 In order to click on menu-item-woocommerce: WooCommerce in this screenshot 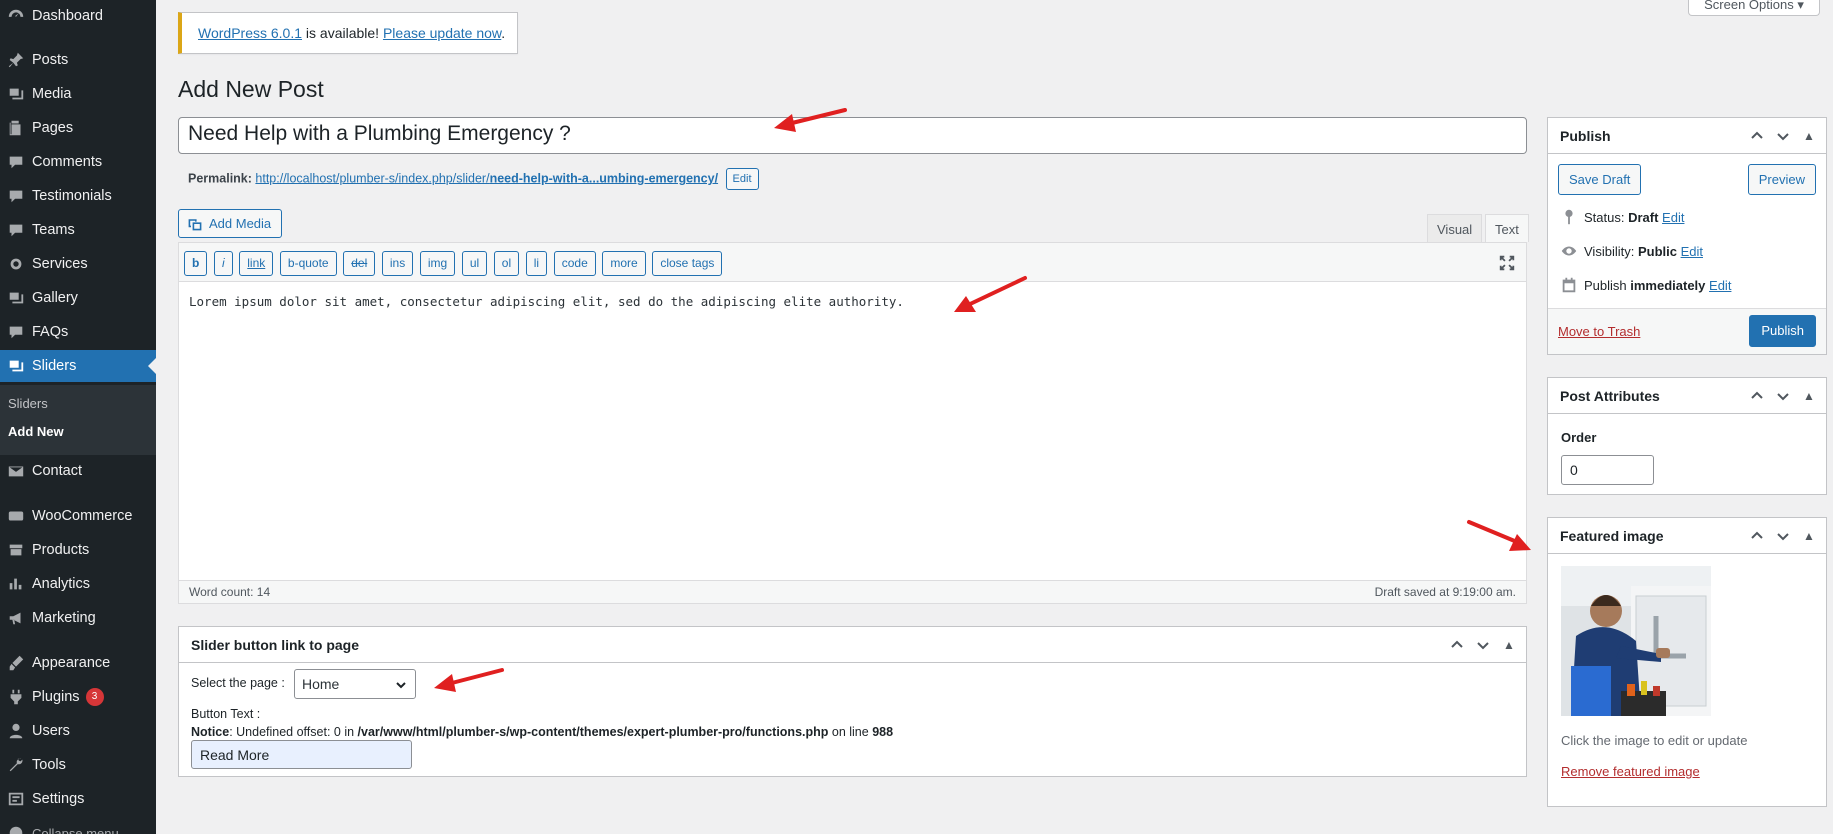, I will do `click(78, 516)`.